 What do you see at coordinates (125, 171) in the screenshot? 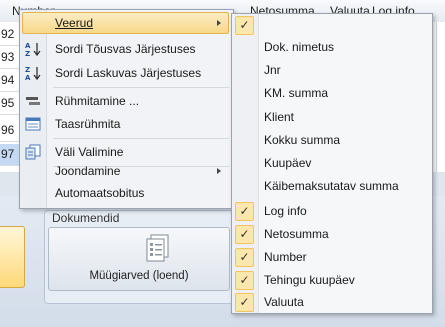
I see `menu-item-alignment: Joondamine` at bounding box center [125, 171].